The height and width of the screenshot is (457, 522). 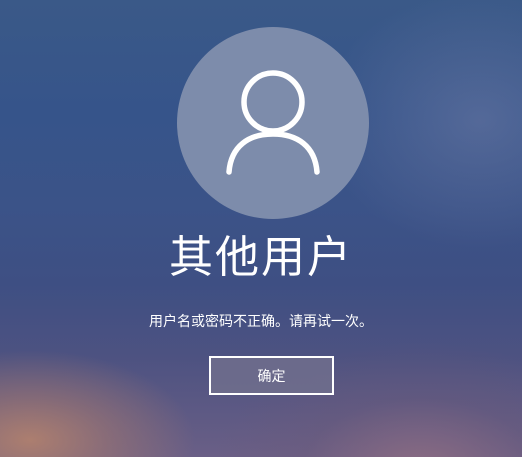 What do you see at coordinates (261, 322) in the screenshot?
I see `error-message: 用户名或密码不正确。请再试一次。` at bounding box center [261, 322].